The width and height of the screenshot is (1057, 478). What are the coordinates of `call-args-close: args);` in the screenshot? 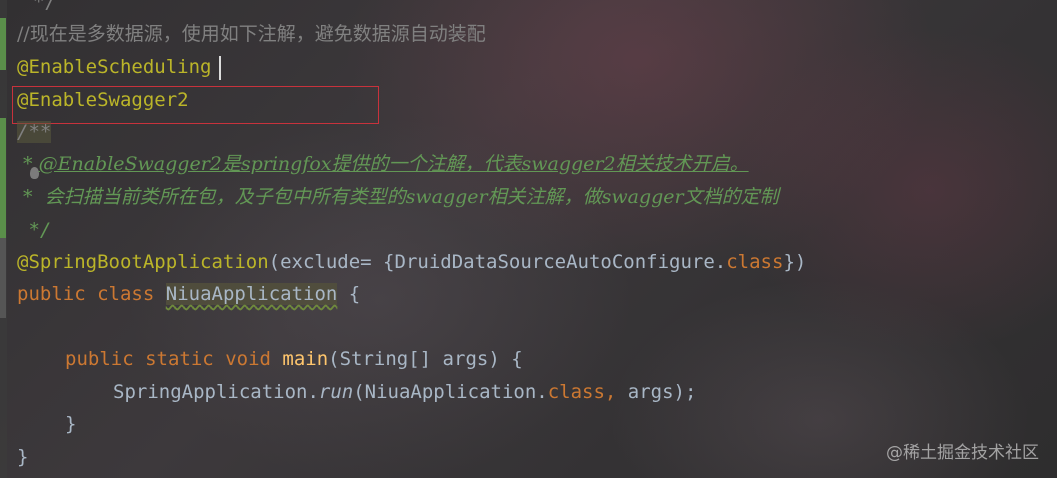 It's located at (656, 392).